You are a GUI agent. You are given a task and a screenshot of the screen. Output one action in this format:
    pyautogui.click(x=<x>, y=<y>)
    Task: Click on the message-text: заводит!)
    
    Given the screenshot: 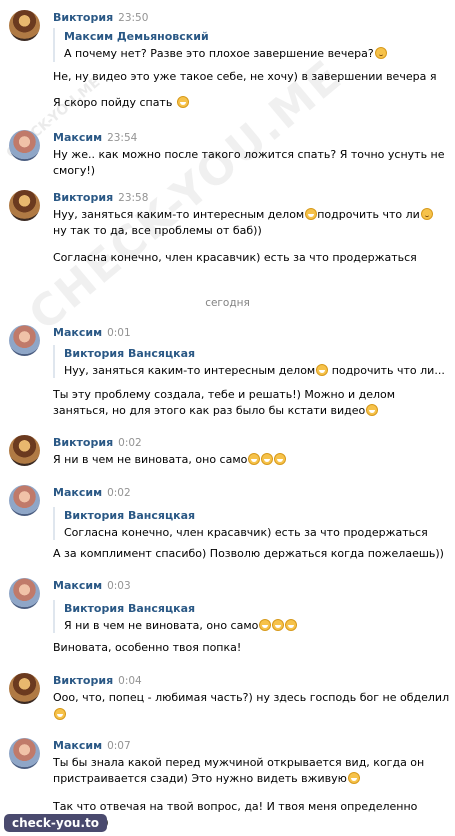 What is the action you would take?
    pyautogui.click(x=251, y=822)
    